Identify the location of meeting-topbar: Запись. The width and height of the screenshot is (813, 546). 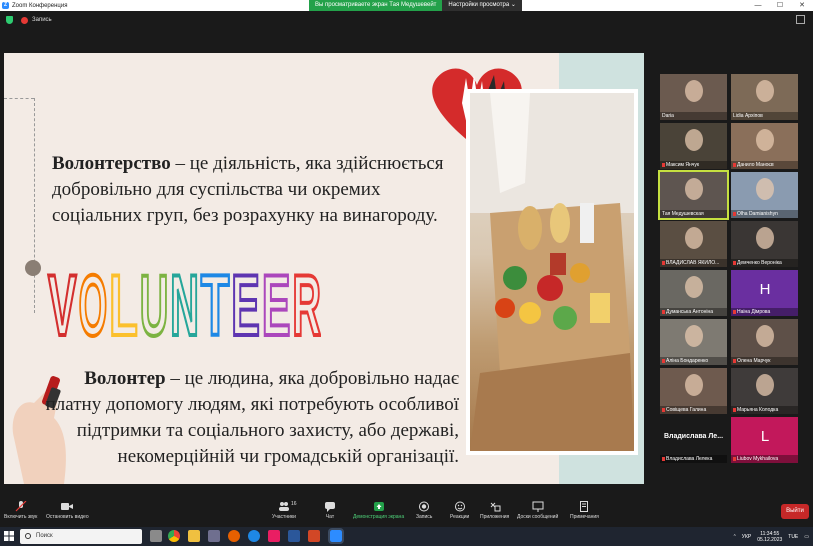
(406, 20).